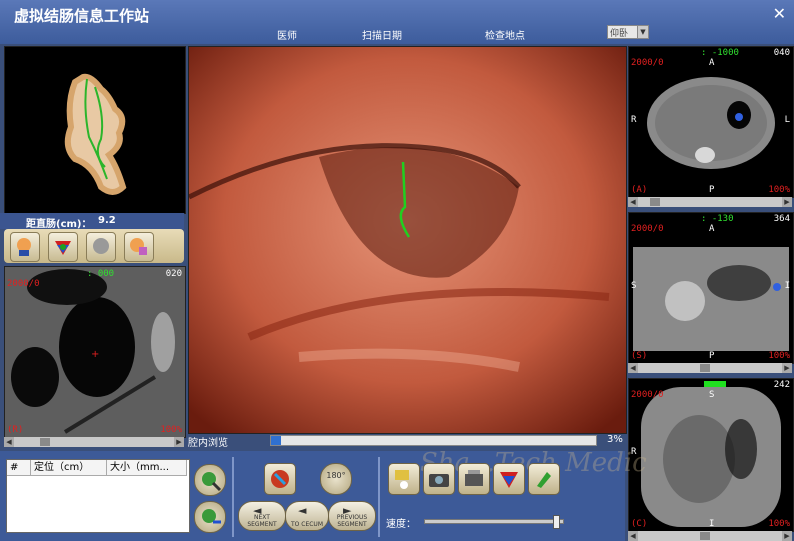  I want to click on title-bar: 虚拟结肠信息工作站 ✕ 医师 扫描日期 检查地点 仰卧 ▼, so click(397, 22).